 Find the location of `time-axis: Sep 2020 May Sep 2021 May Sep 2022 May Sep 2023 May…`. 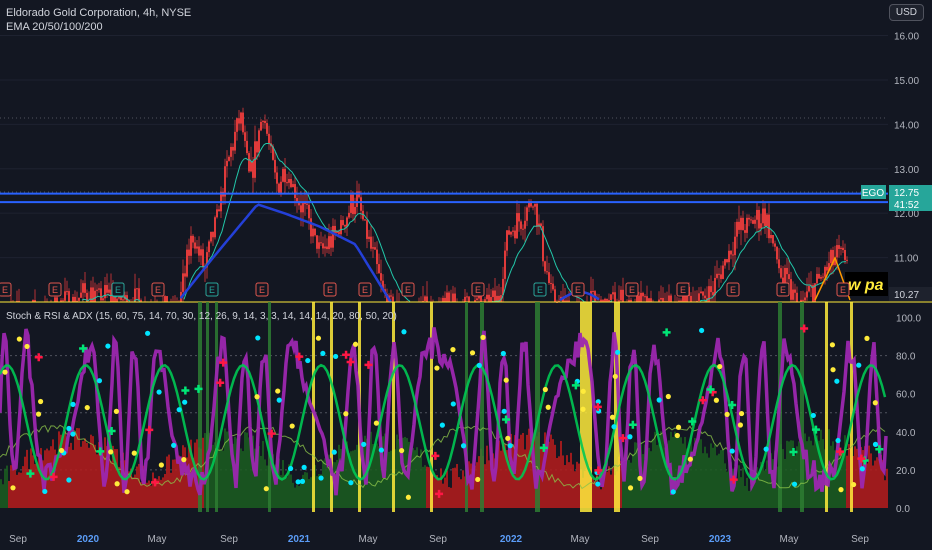

time-axis: Sep 2020 May Sep 2021 May Sep 2022 May Sep 2023 May… is located at coordinates (466, 539).